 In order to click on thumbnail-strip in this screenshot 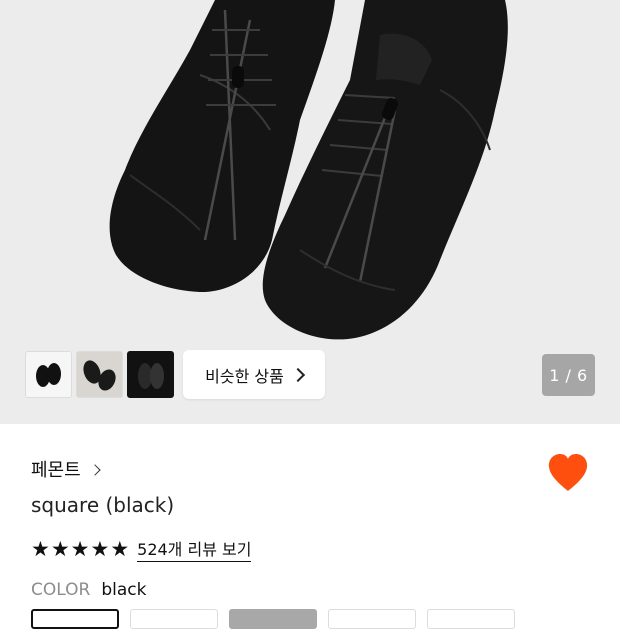, I will do `click(99, 374)`.